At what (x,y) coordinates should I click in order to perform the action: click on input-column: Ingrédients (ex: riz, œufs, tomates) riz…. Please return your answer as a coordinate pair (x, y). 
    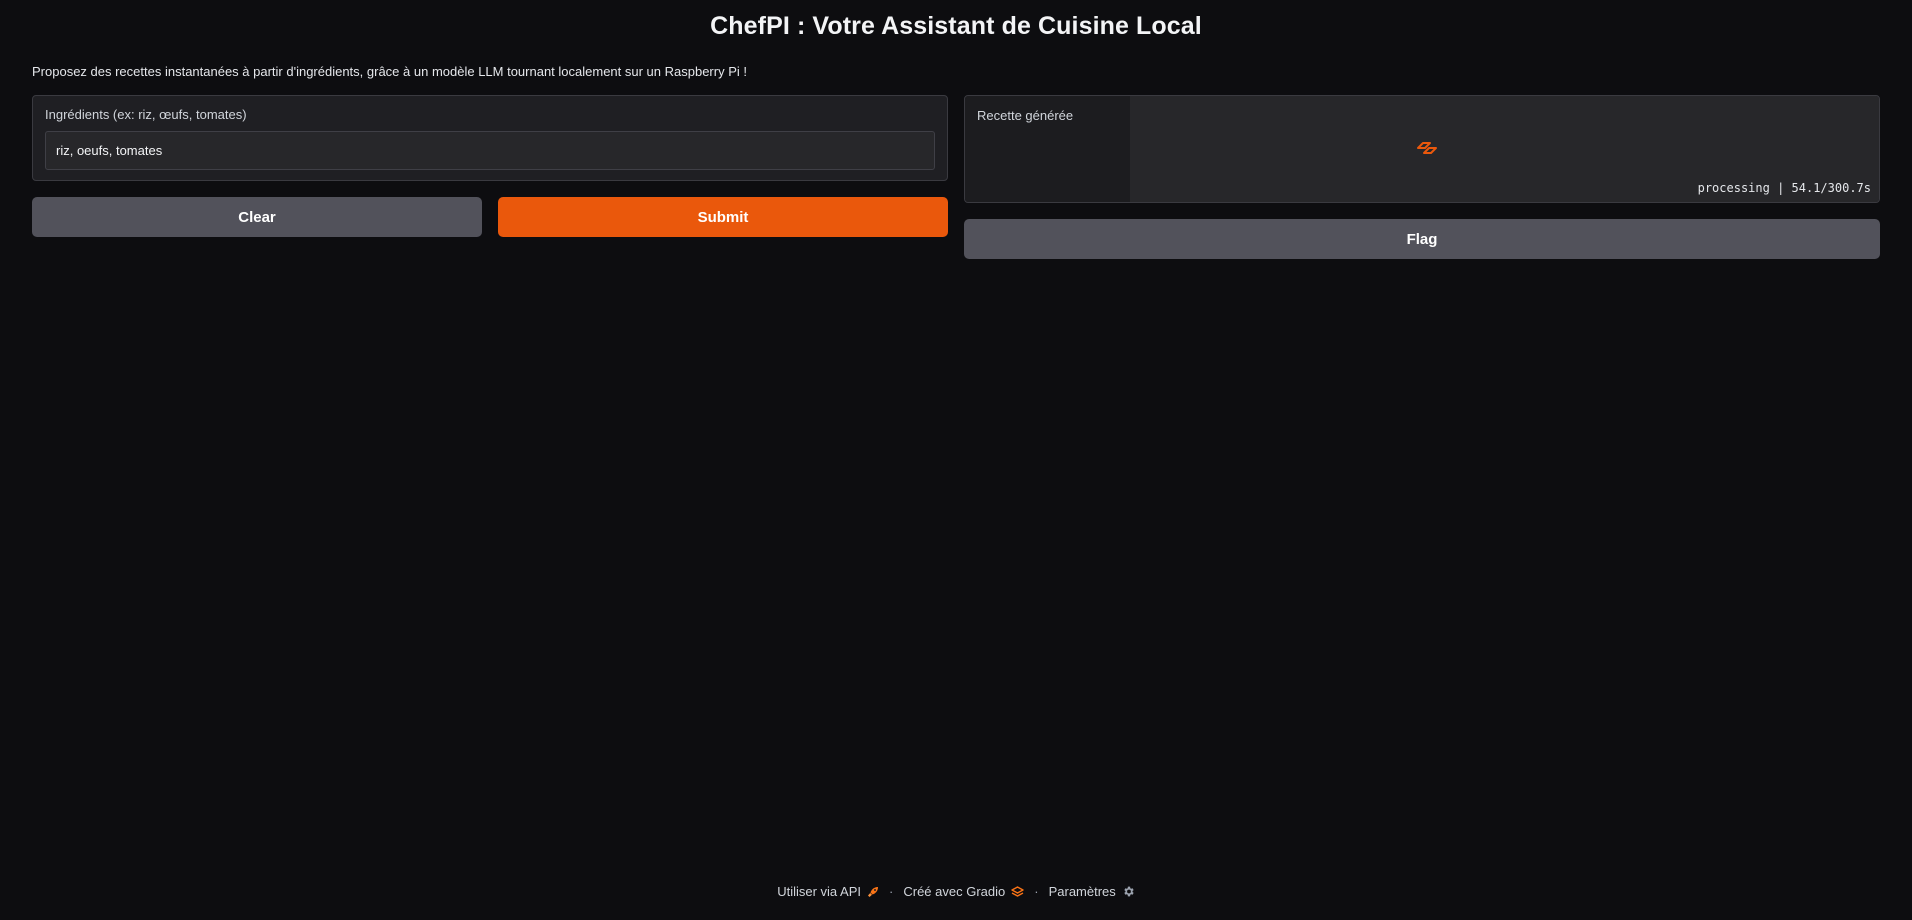
    Looking at the image, I should click on (490, 177).